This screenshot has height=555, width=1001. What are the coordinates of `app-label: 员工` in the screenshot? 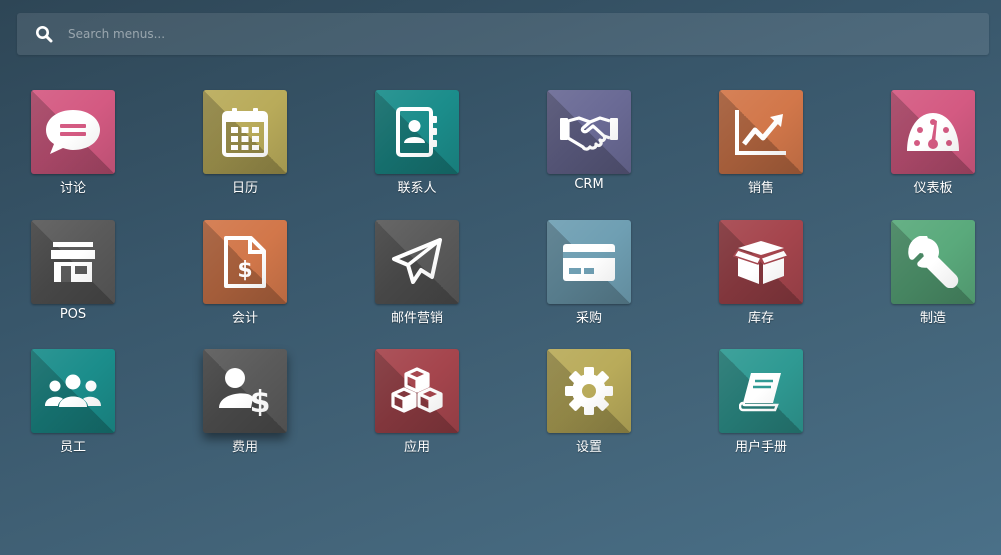 It's located at (72, 447).